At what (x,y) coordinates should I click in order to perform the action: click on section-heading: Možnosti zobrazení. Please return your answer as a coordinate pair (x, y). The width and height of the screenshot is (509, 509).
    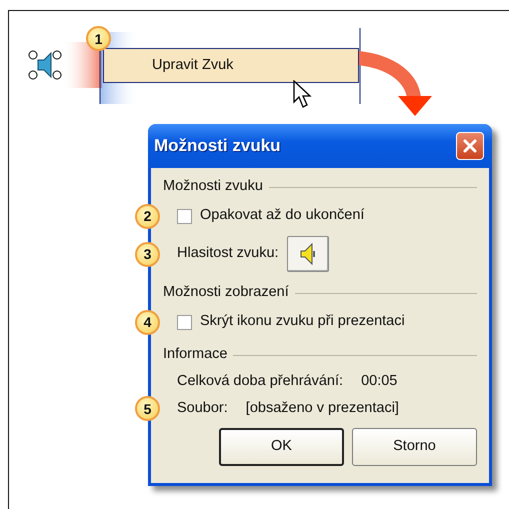
    Looking at the image, I should click on (226, 292).